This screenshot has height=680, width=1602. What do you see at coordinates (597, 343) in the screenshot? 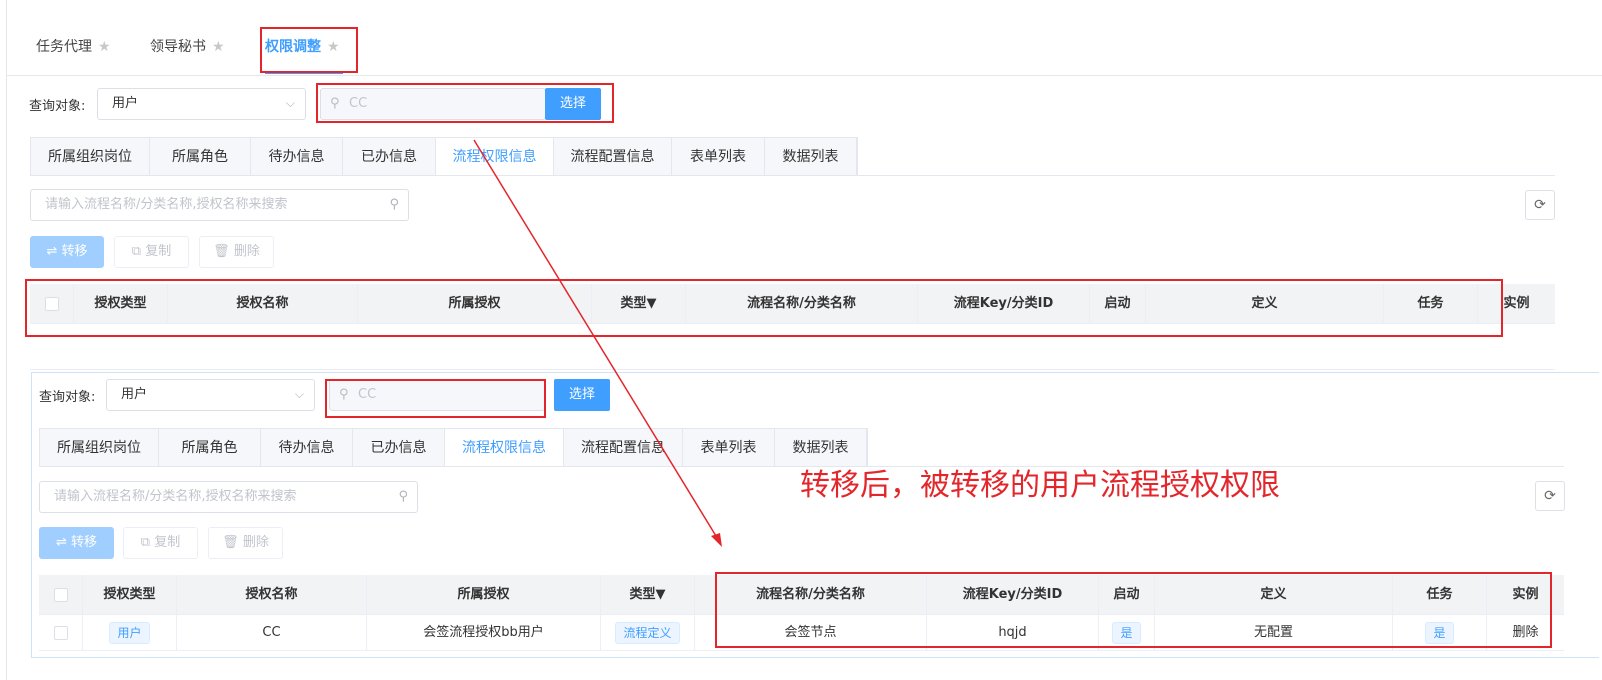
I see `annotation-arrow` at bounding box center [597, 343].